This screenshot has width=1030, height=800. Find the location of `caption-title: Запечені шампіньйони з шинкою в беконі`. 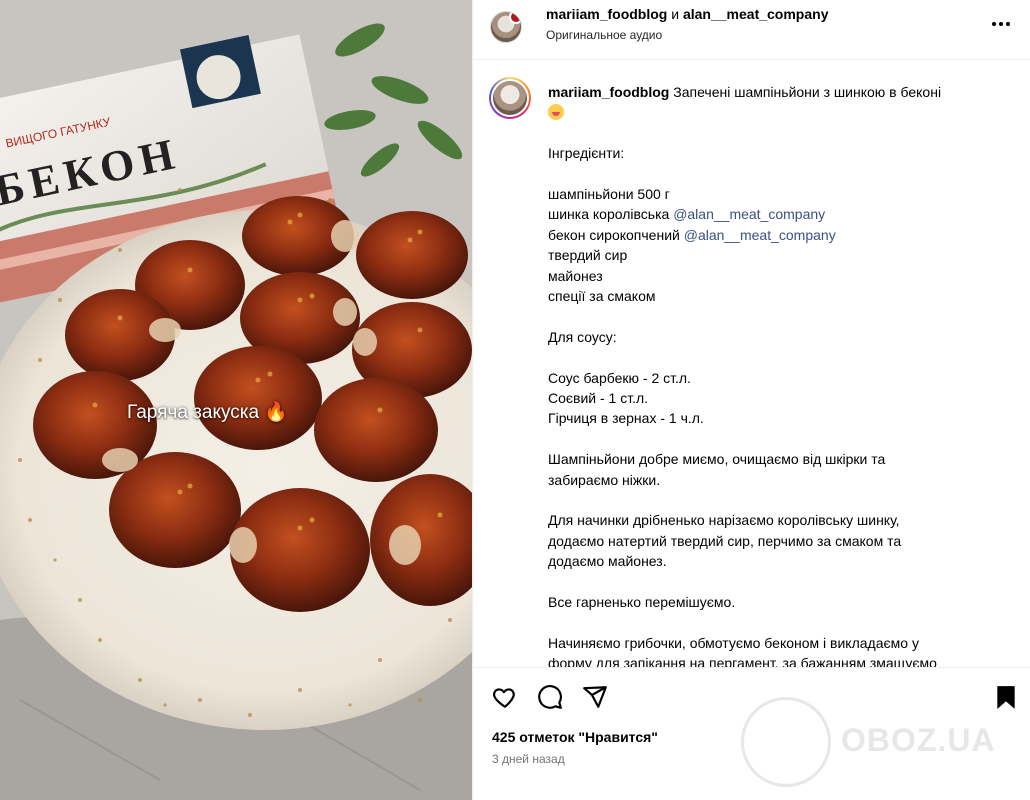

caption-title: Запечені шампіньйони з шинкою в беконі is located at coordinates (807, 92).